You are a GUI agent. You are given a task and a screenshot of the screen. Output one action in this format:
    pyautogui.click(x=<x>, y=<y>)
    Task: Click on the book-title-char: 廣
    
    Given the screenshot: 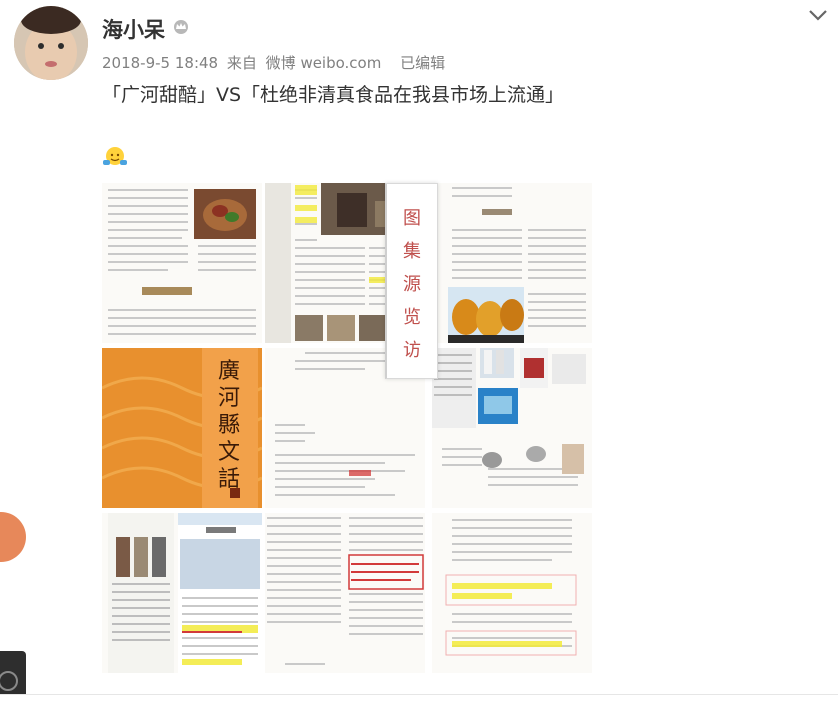 What is the action you would take?
    pyautogui.click(x=228, y=371)
    